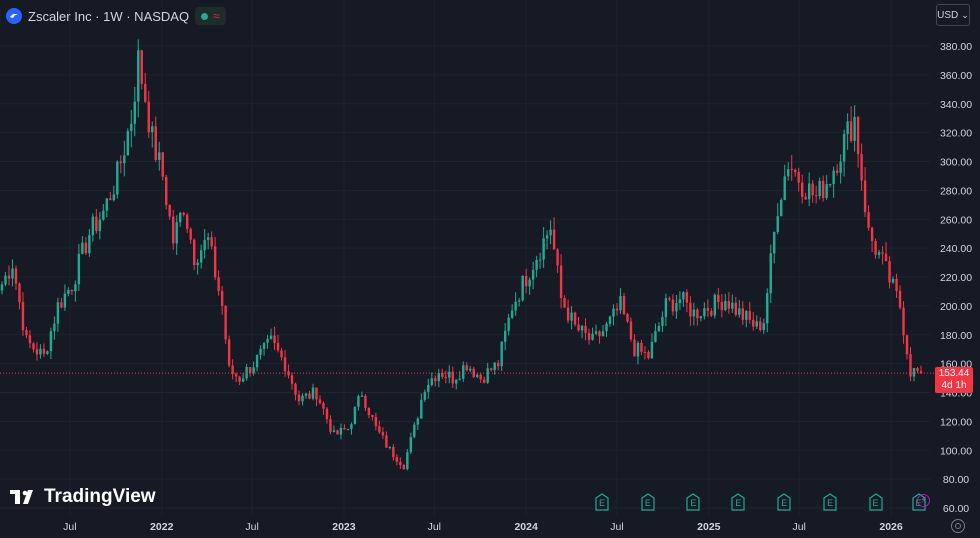 The height and width of the screenshot is (538, 980). I want to click on data-delay-icon: ≈, so click(216, 16).